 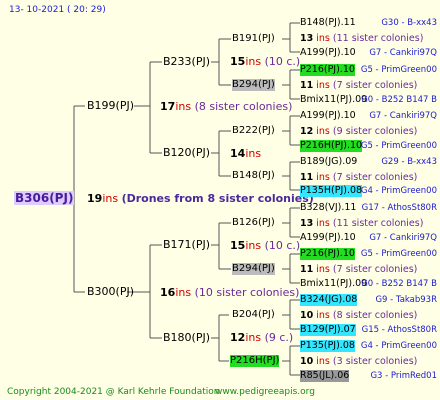 I want to click on gen1-ins: 16ins (10 sister colonies), so click(x=230, y=292).